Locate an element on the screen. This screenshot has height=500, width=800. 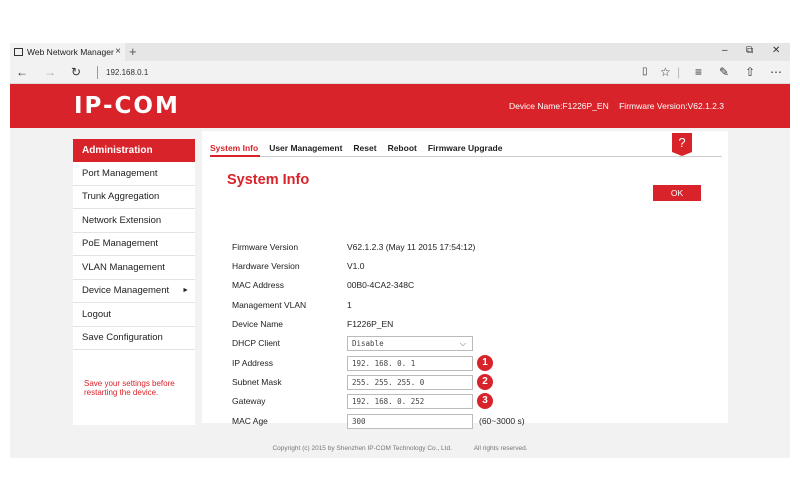
sidebar-item-device-management: Device Management ► is located at coordinates (134, 291).